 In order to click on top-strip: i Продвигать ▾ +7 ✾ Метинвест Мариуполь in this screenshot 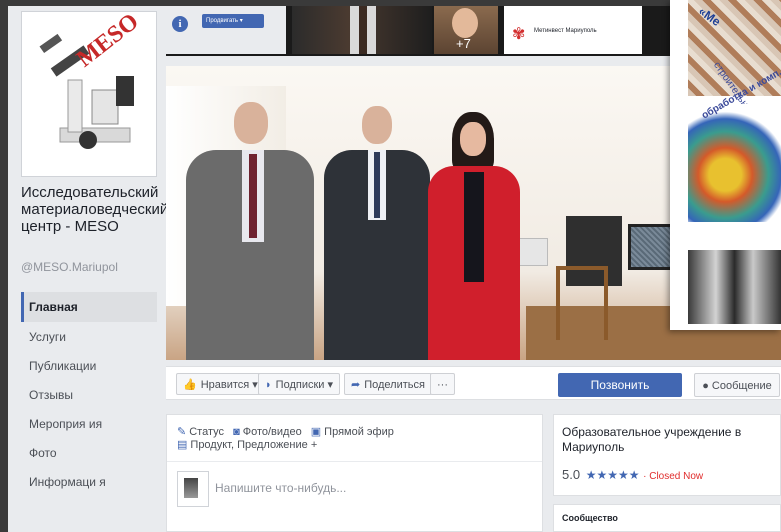, I will do `click(421, 31)`.